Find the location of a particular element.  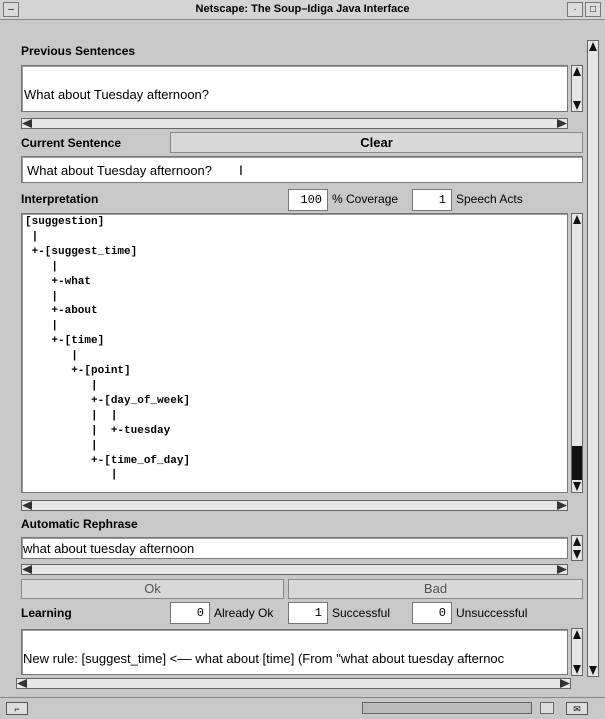

speech-acts-label: Speech Acts is located at coordinates (489, 199).